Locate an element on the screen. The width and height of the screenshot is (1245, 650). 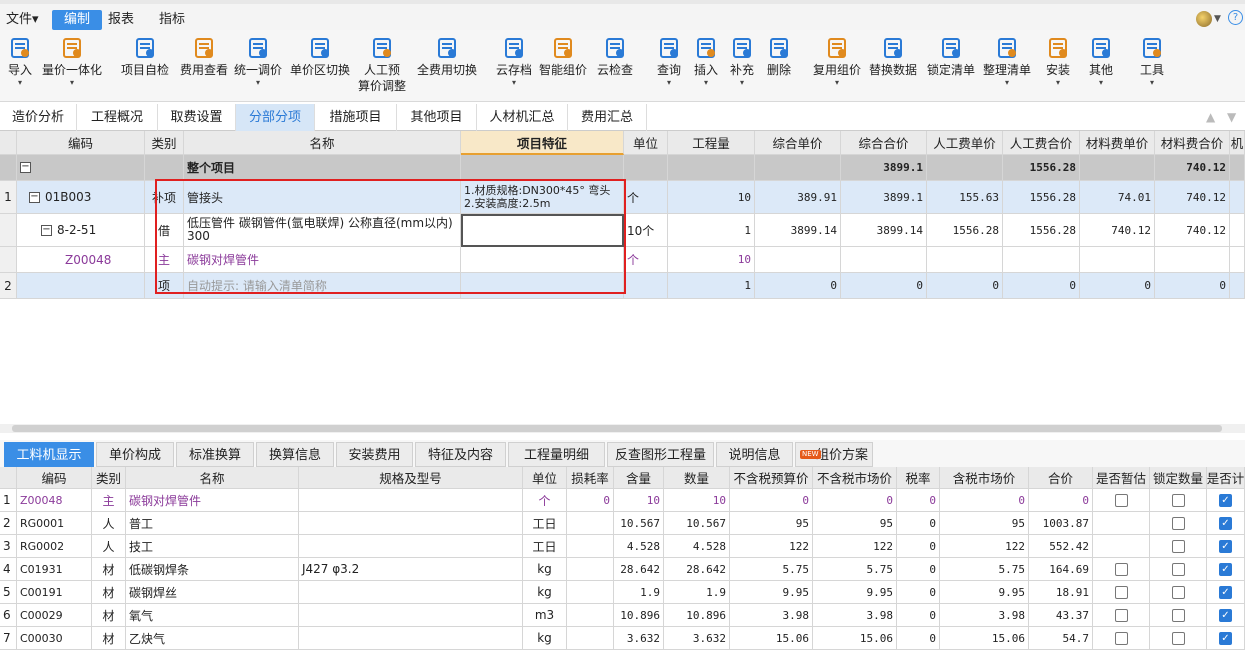
scrollbar-thumb is located at coordinates (617, 428).